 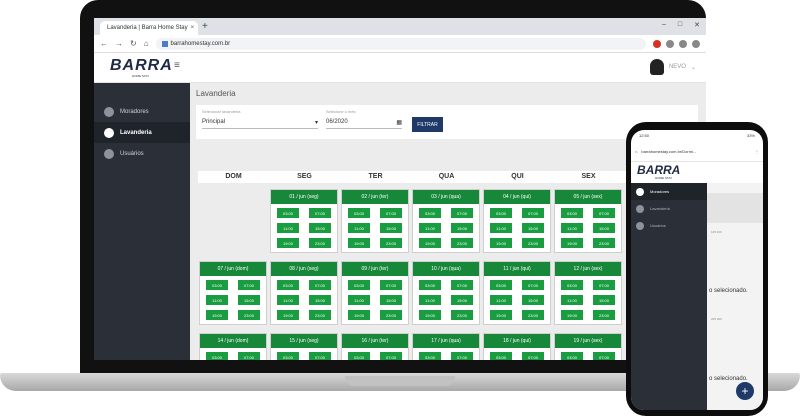 What do you see at coordinates (664, 25) in the screenshot?
I see `minimize-button: –` at bounding box center [664, 25].